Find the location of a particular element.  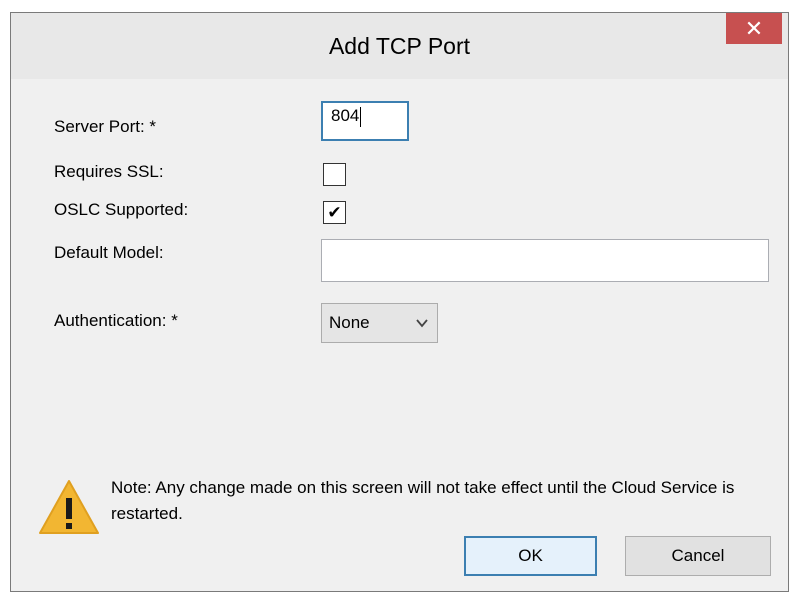

title-bar: Add TCP Port ✕ is located at coordinates (399, 46).